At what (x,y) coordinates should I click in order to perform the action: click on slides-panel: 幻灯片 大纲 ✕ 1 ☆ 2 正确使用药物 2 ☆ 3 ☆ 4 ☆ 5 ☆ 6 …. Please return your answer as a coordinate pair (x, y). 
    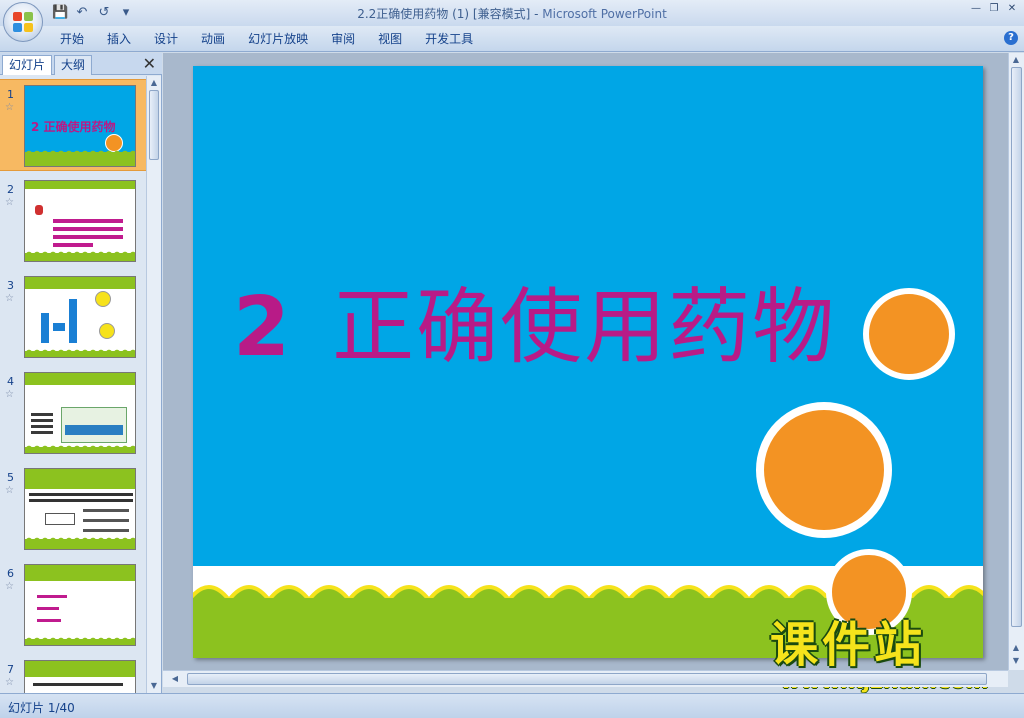
    Looking at the image, I should click on (81, 373).